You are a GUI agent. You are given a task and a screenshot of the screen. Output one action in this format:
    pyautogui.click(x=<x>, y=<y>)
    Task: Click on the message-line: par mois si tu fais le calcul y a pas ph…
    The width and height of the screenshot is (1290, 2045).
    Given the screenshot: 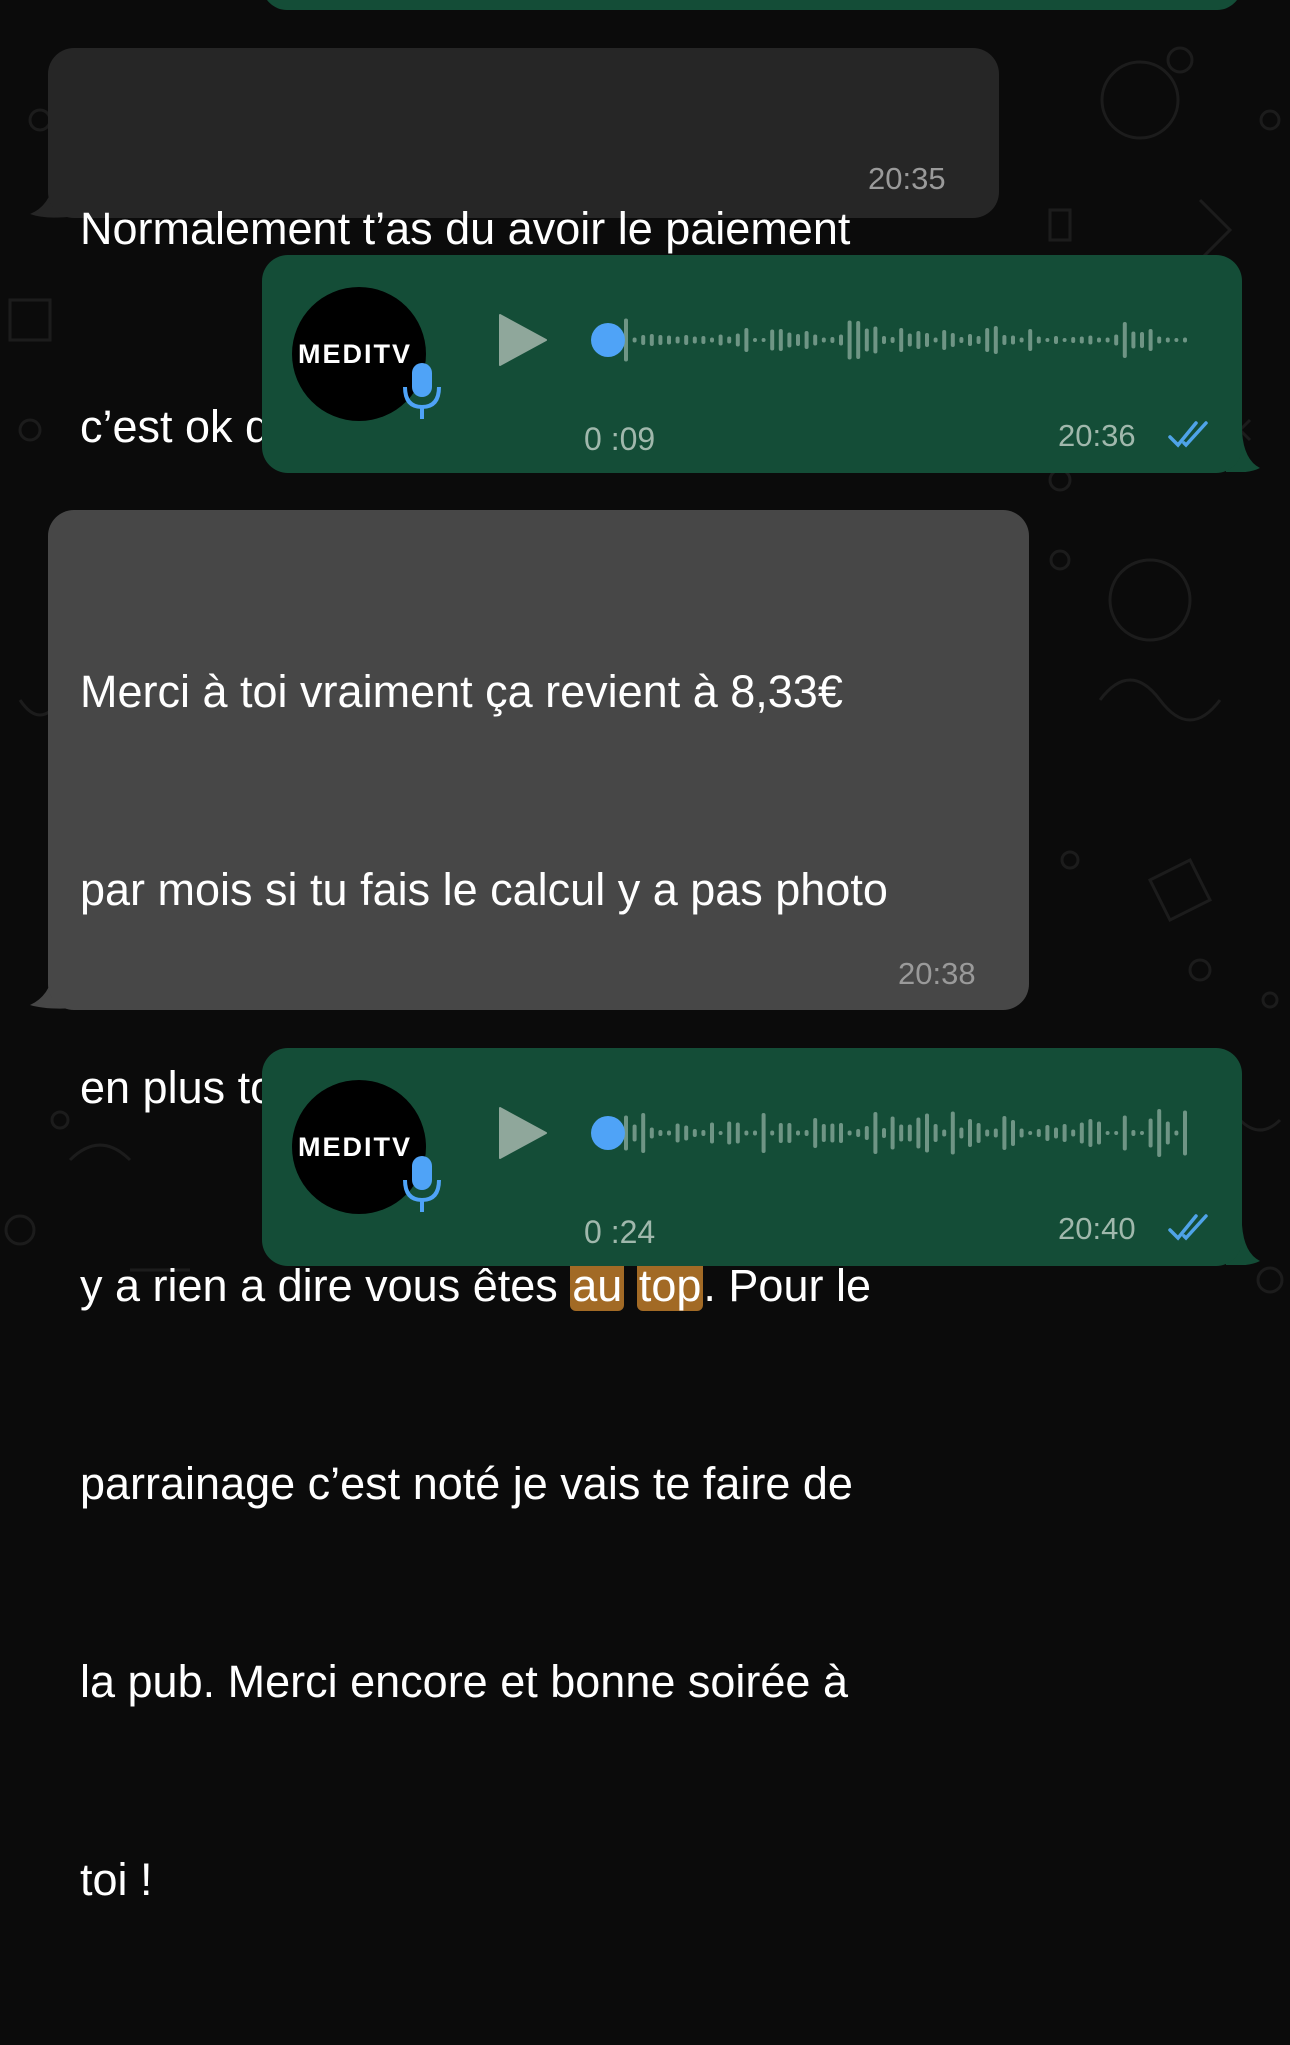 What is the action you would take?
    pyautogui.click(x=484, y=889)
    